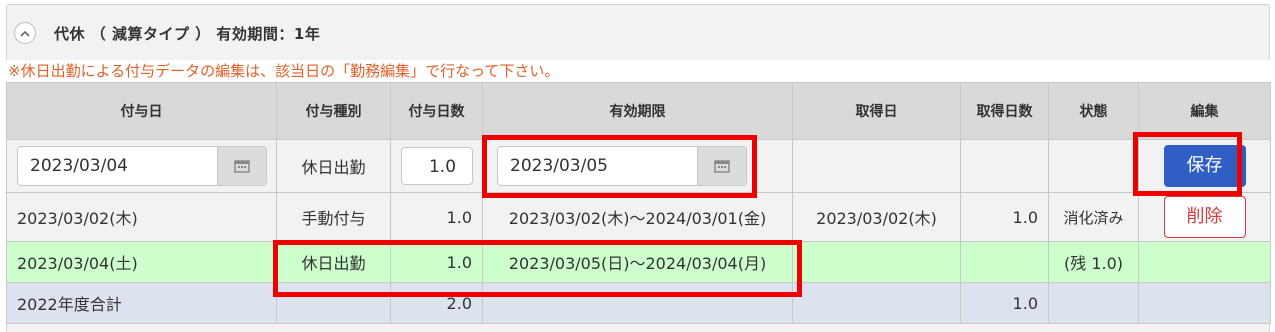 Image resolution: width=1275 pixels, height=332 pixels. Describe the element at coordinates (1004, 303) in the screenshot. I see `total-taken-days: 1.0` at that location.